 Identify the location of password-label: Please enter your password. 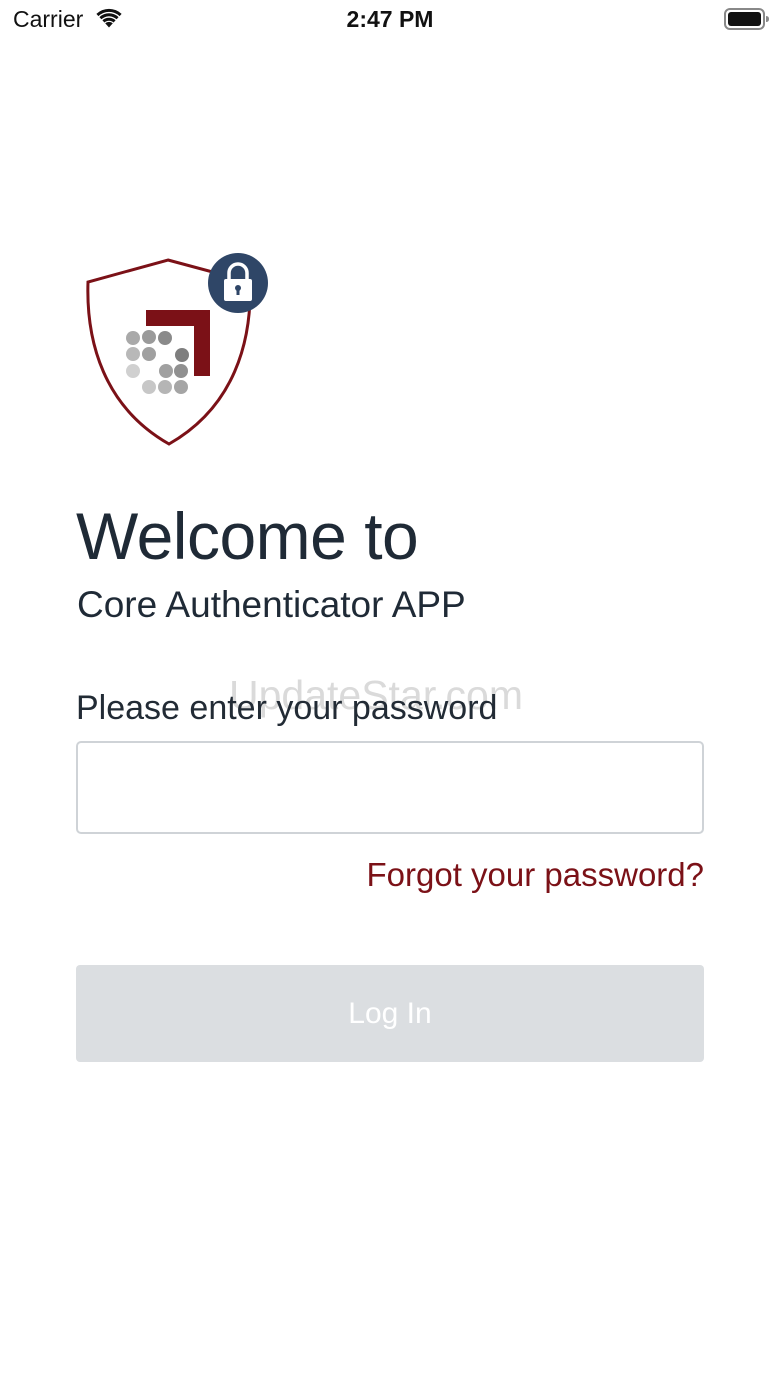
(287, 708).